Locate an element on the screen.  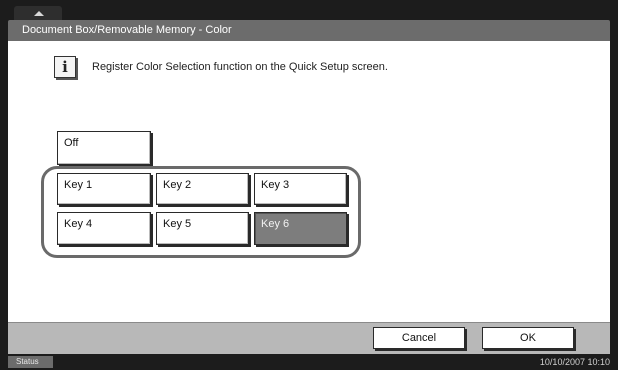
key-5-label: Key 5 is located at coordinates (177, 224).